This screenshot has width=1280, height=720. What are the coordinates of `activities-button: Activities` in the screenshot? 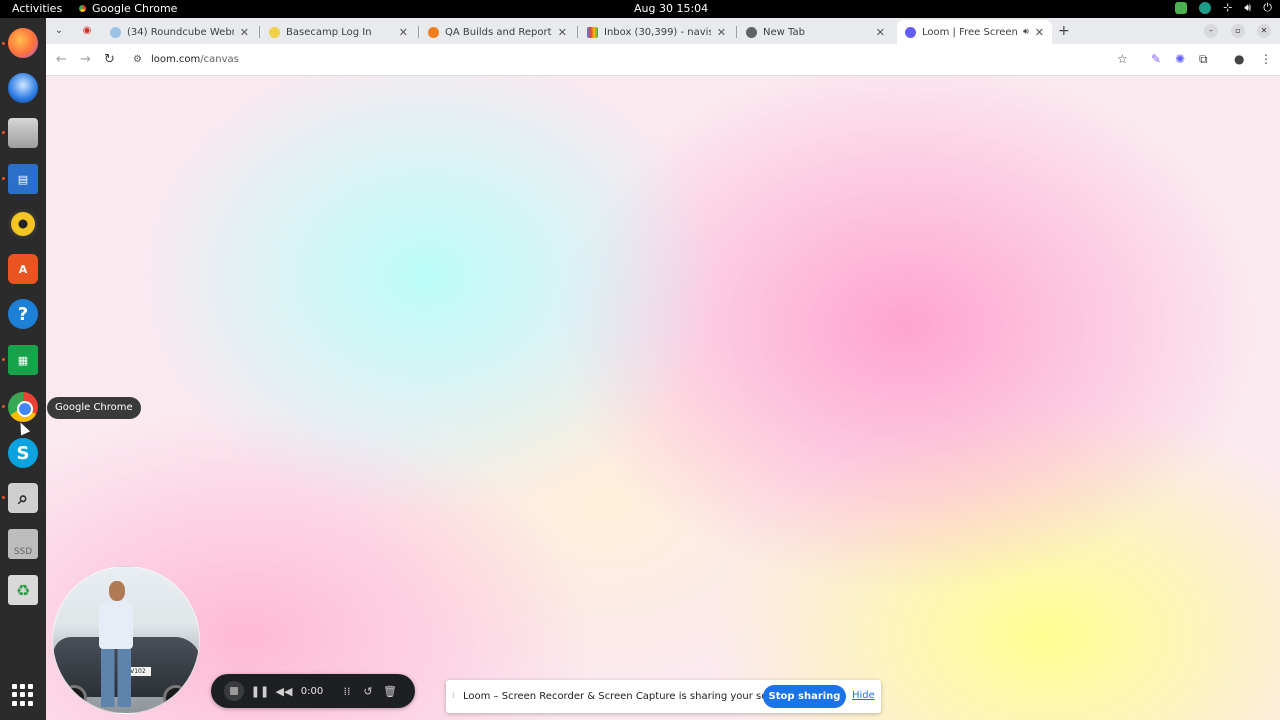 It's located at (37, 8).